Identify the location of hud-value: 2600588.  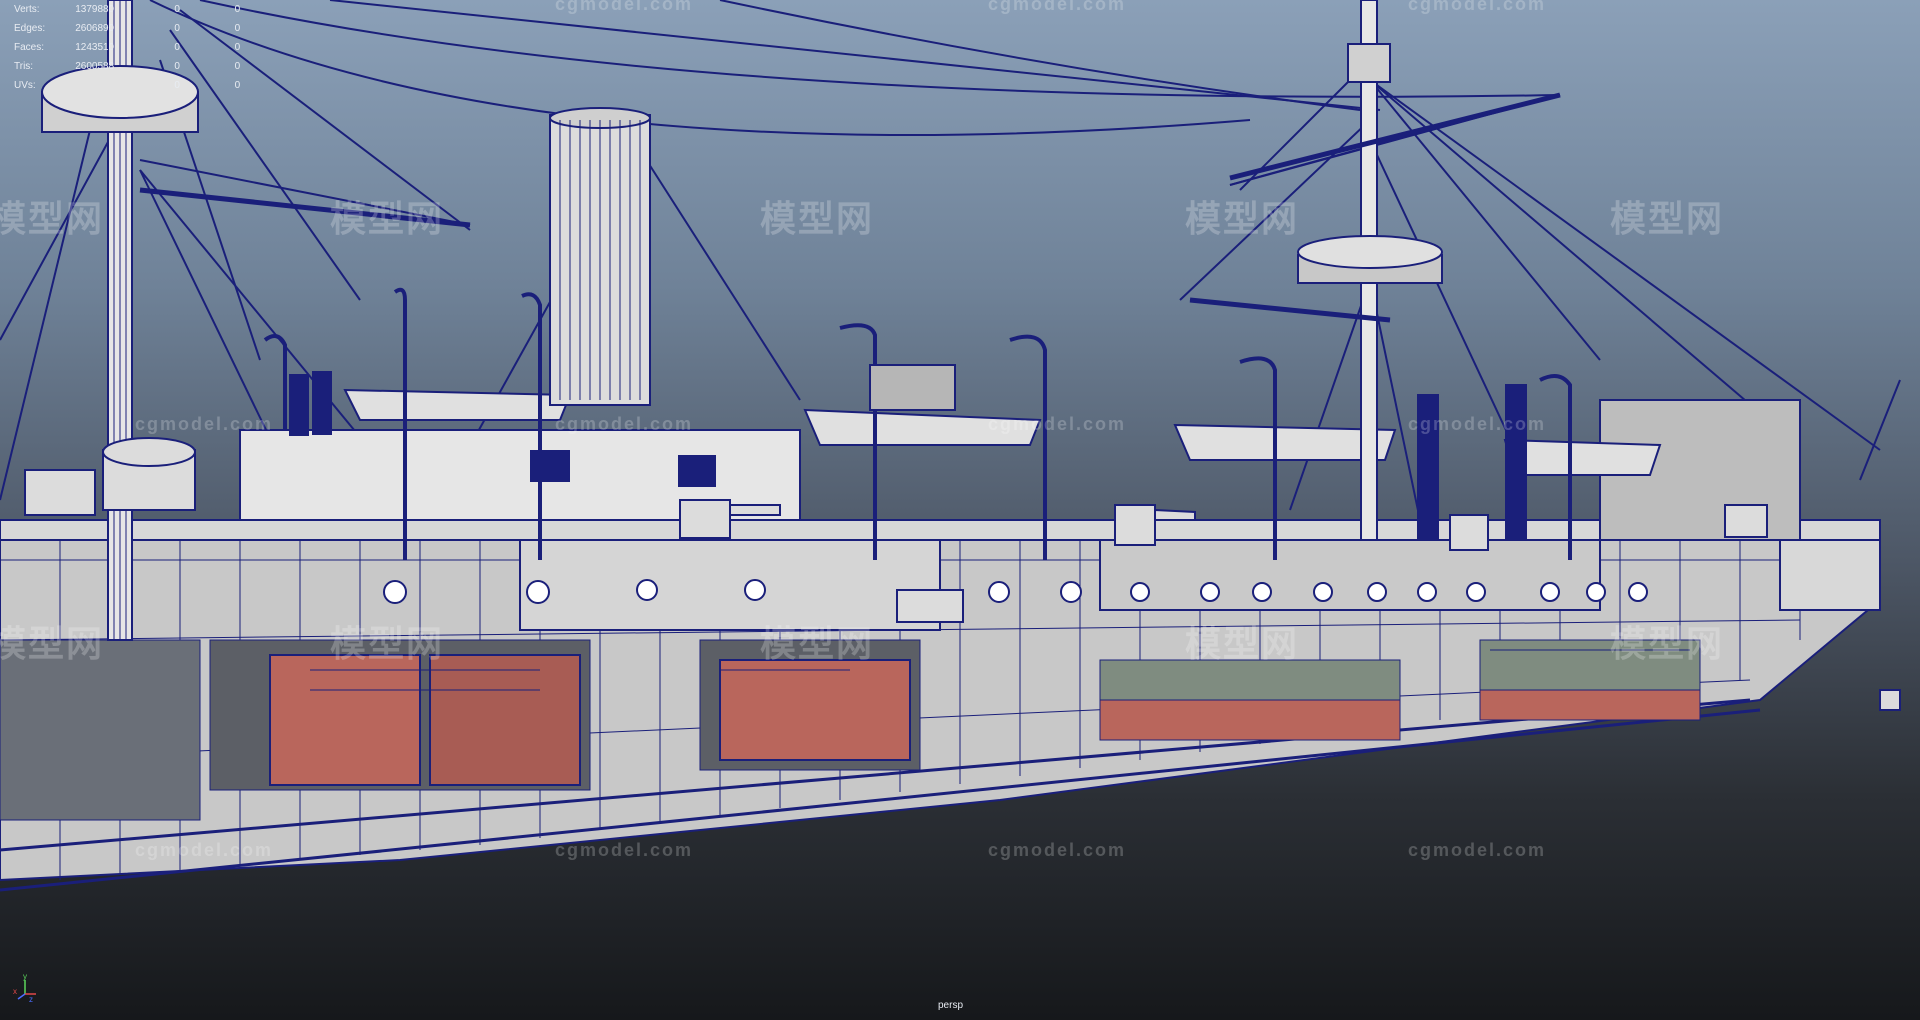
(95, 66).